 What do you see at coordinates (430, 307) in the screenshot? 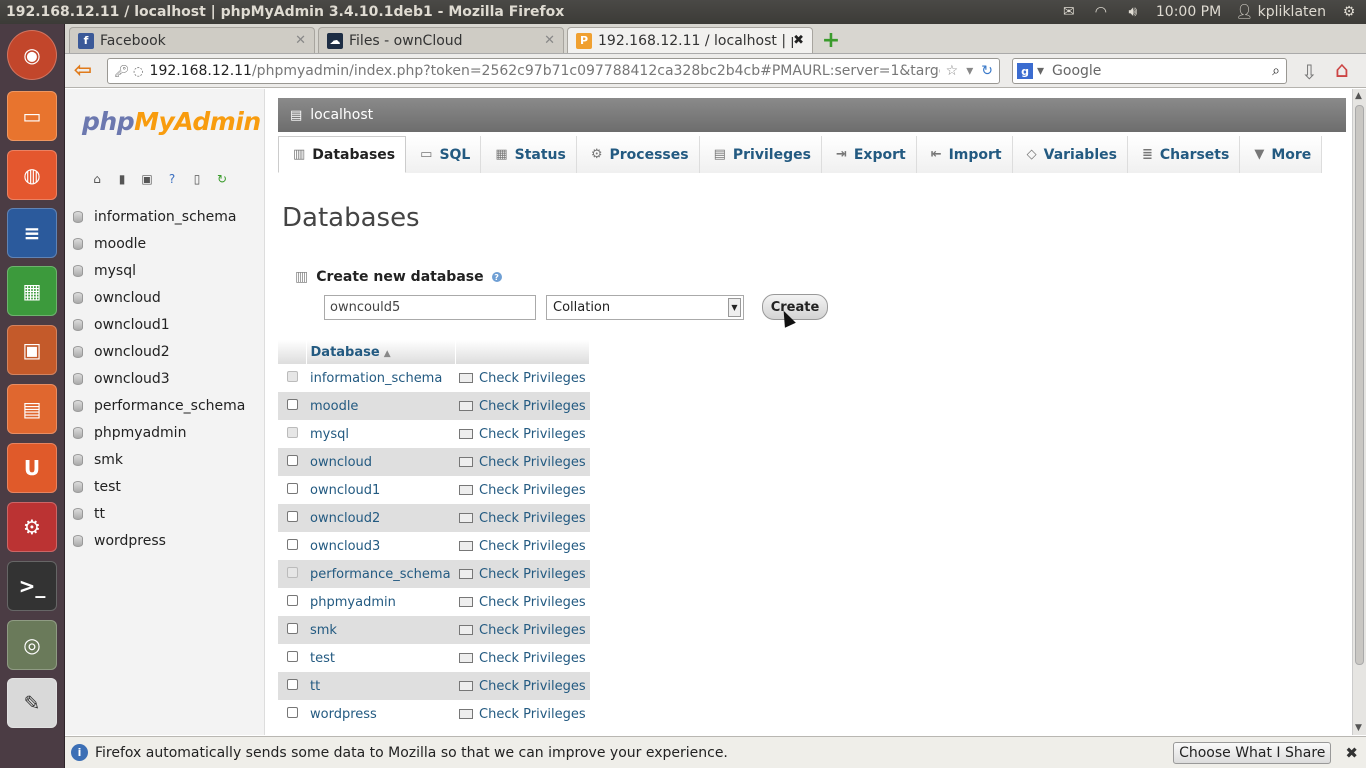
I see `new-database-name-input` at bounding box center [430, 307].